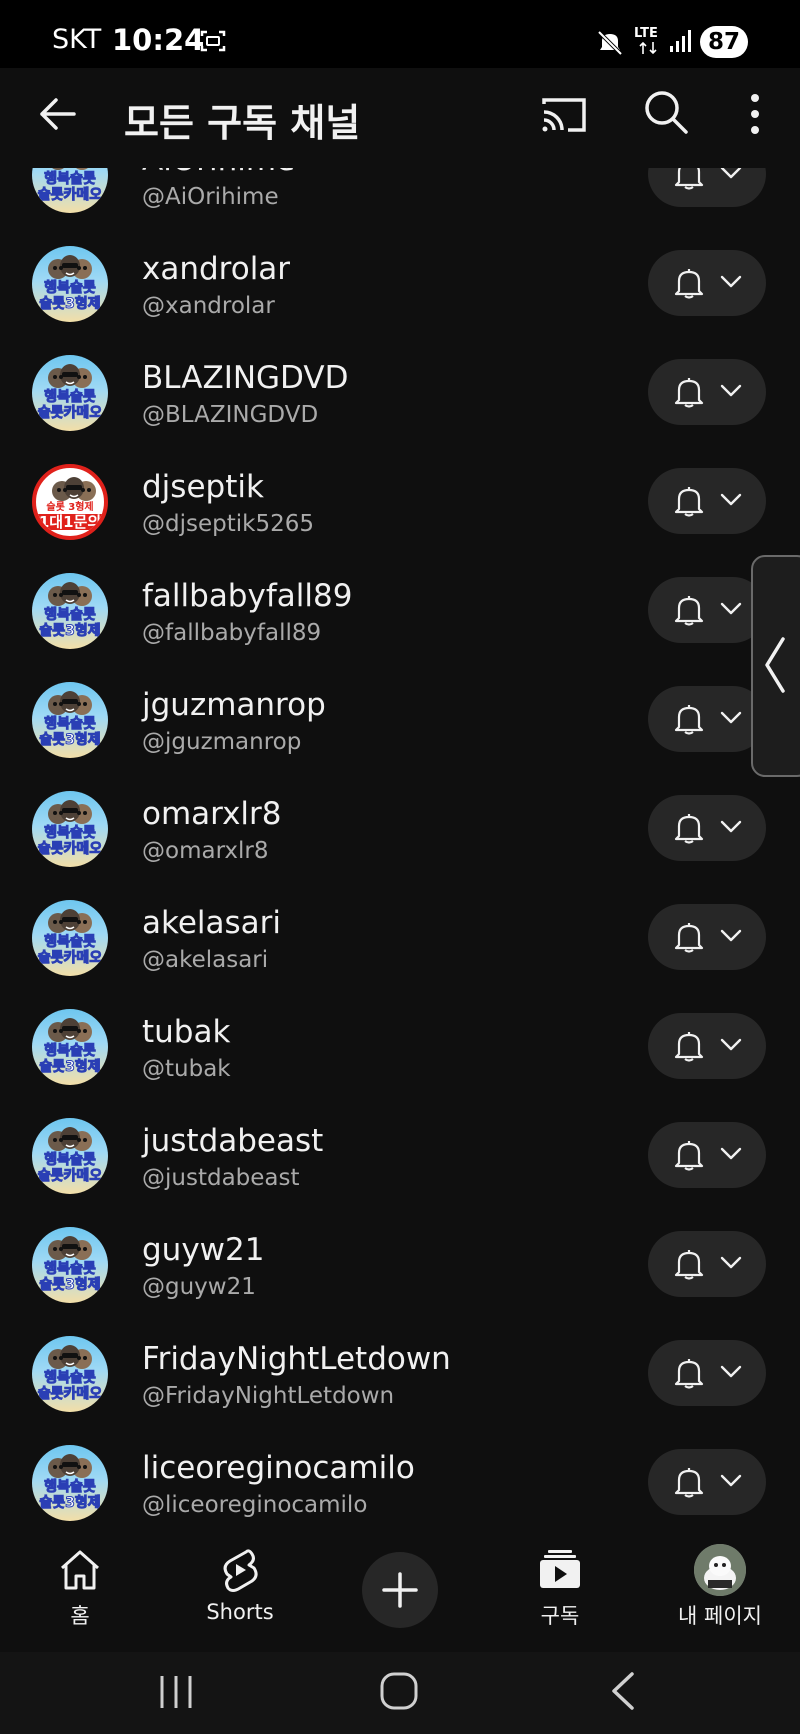  What do you see at coordinates (400, 1046) in the screenshot?
I see `channel-row: 행복슬롯 슬롯3형제 tubak @tubak` at bounding box center [400, 1046].